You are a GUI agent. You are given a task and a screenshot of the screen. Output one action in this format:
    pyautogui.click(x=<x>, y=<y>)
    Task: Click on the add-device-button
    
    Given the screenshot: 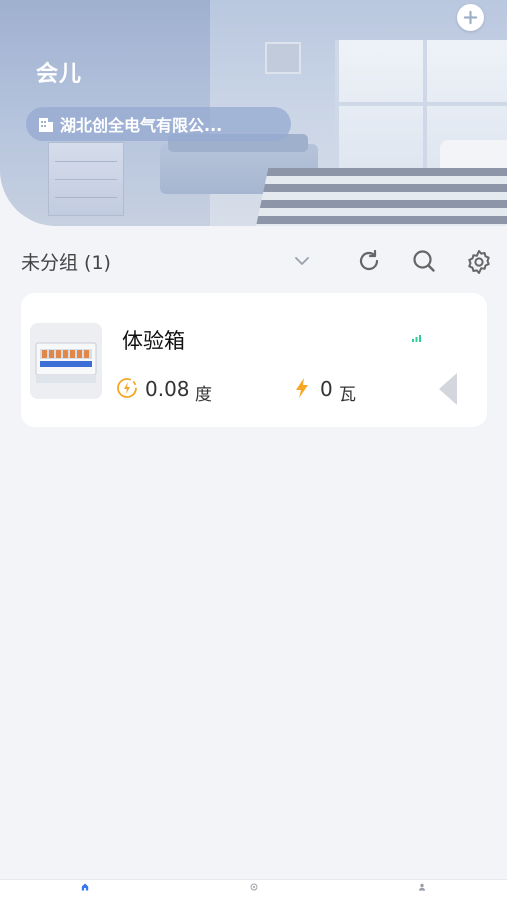 What is the action you would take?
    pyautogui.click(x=470, y=17)
    